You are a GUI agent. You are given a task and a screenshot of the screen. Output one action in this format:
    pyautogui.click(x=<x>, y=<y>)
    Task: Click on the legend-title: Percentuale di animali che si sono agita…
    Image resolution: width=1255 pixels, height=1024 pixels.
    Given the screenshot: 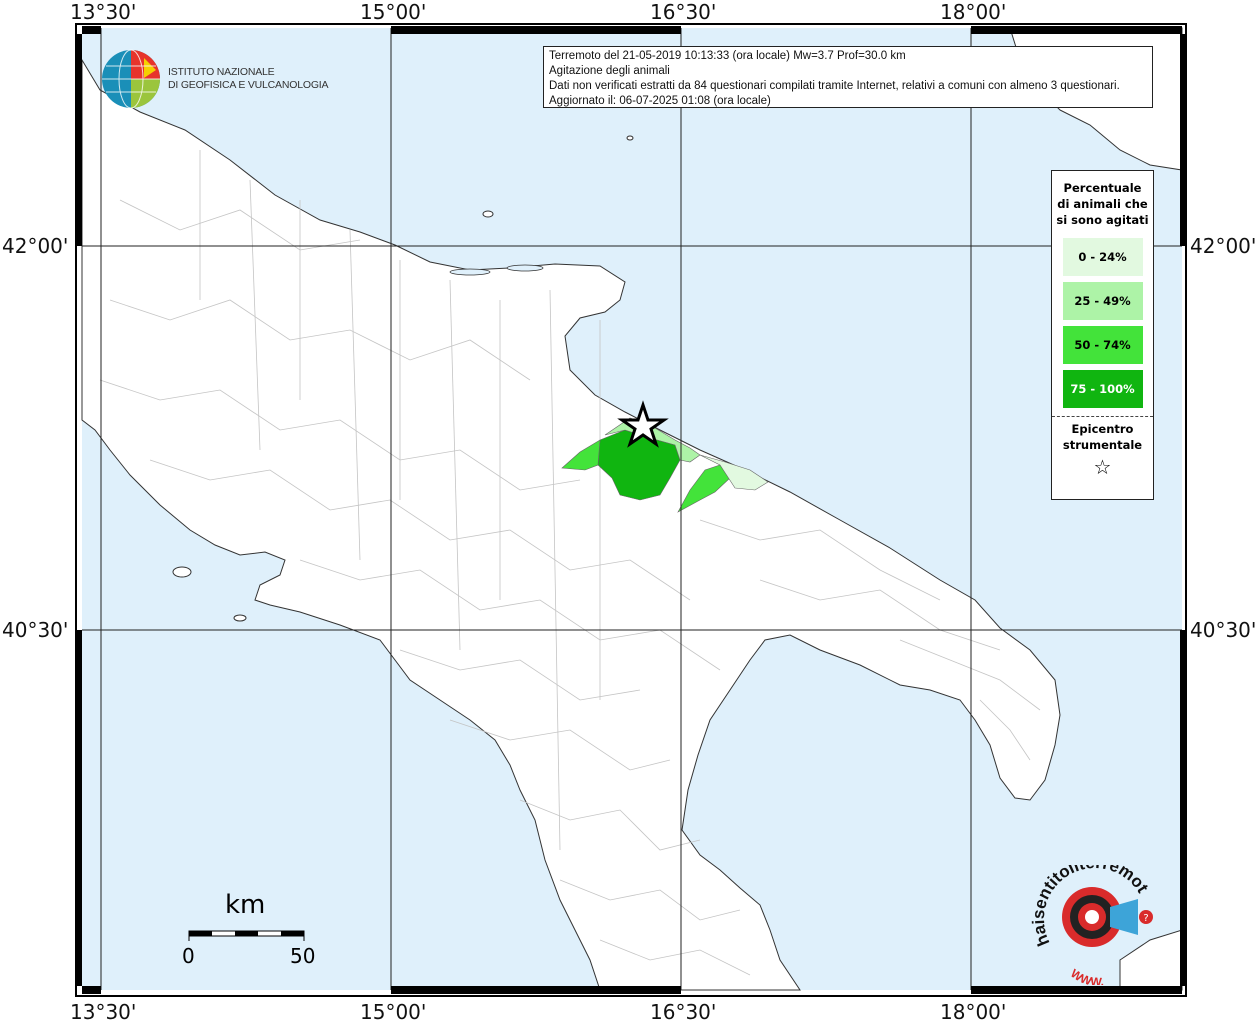 What is the action you would take?
    pyautogui.click(x=1102, y=204)
    